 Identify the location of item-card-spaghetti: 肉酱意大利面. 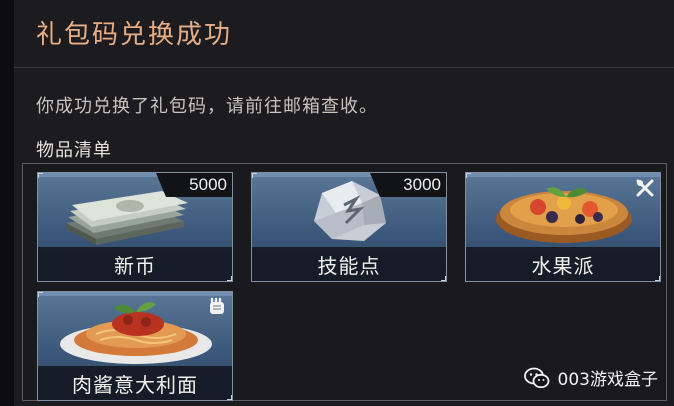
(135, 346).